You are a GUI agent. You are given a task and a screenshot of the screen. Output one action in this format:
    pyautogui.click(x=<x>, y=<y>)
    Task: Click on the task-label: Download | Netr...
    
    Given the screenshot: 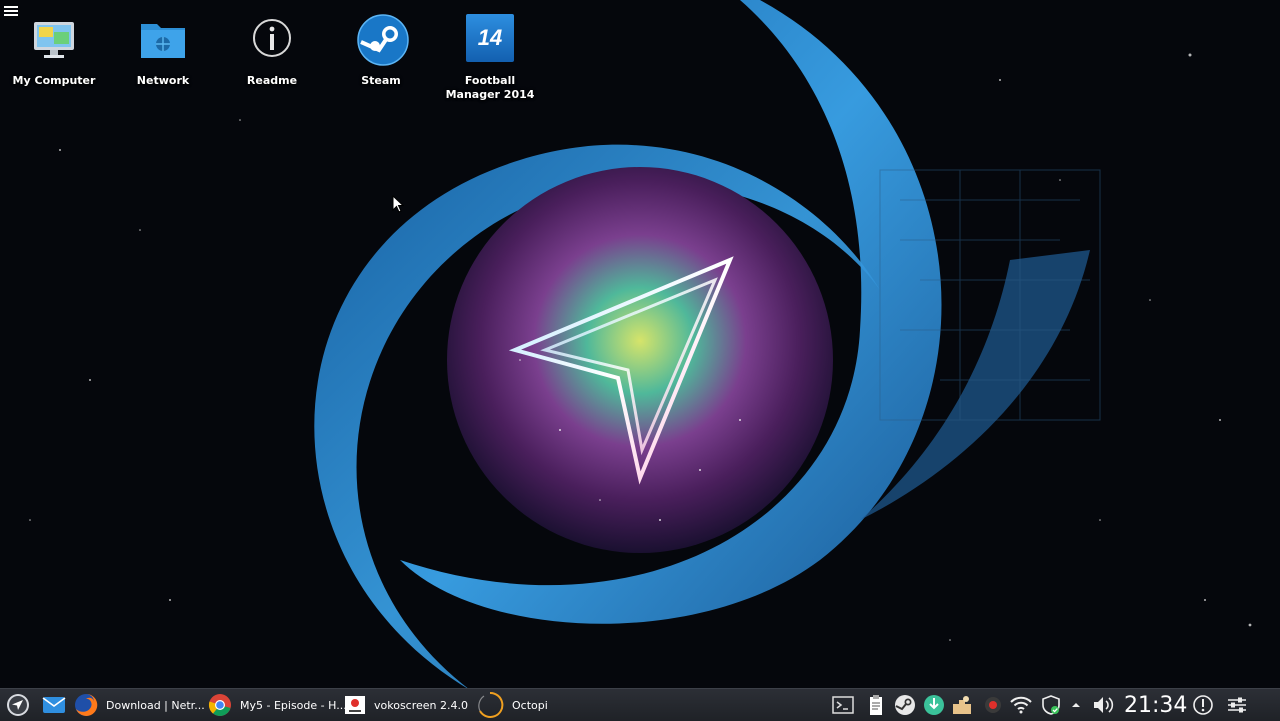 What is the action you would take?
    pyautogui.click(x=155, y=705)
    